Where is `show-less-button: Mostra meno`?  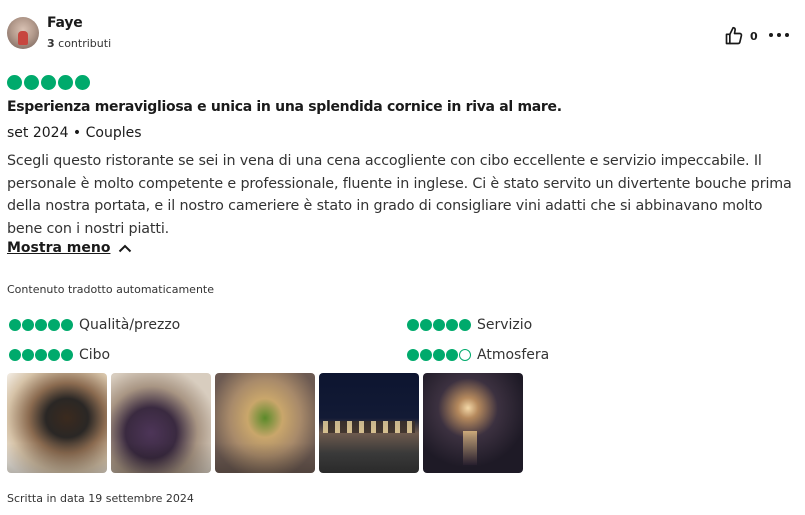 show-less-button: Mostra meno is located at coordinates (69, 248).